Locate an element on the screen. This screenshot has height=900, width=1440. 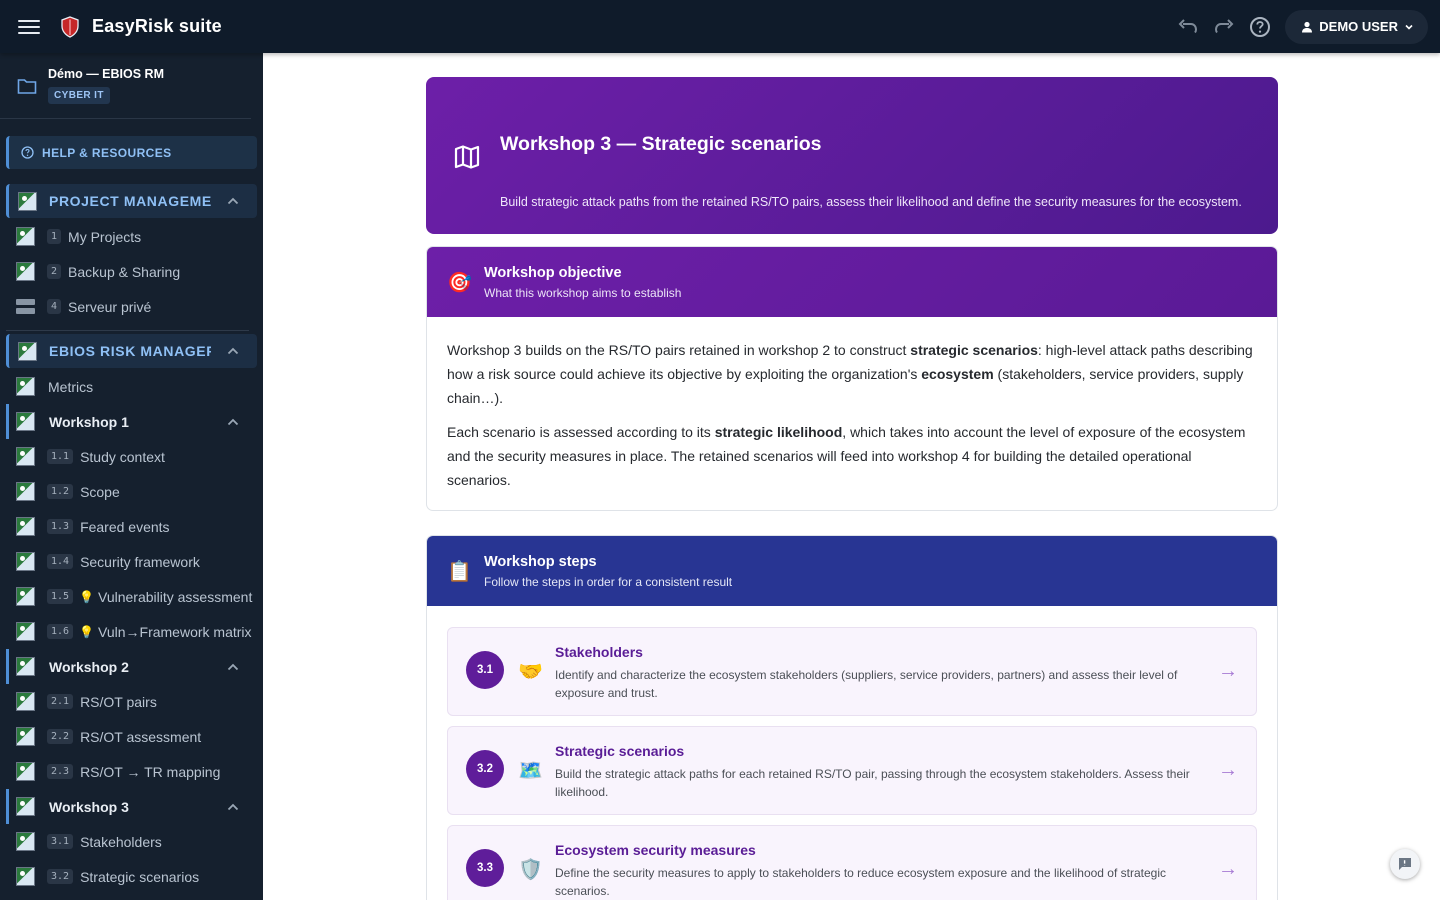
sidebar-item-backup-sharing: 2 Backup & Sharing is located at coordinates (131, 271).